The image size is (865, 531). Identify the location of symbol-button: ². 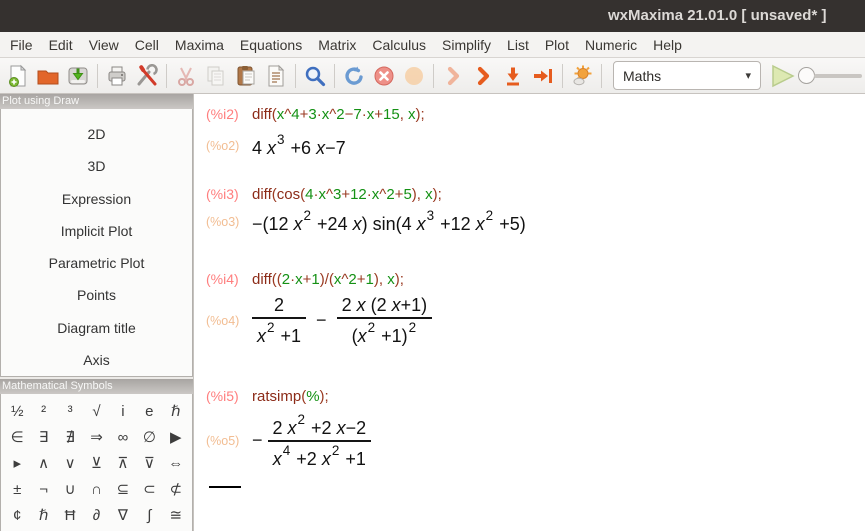
(43, 411).